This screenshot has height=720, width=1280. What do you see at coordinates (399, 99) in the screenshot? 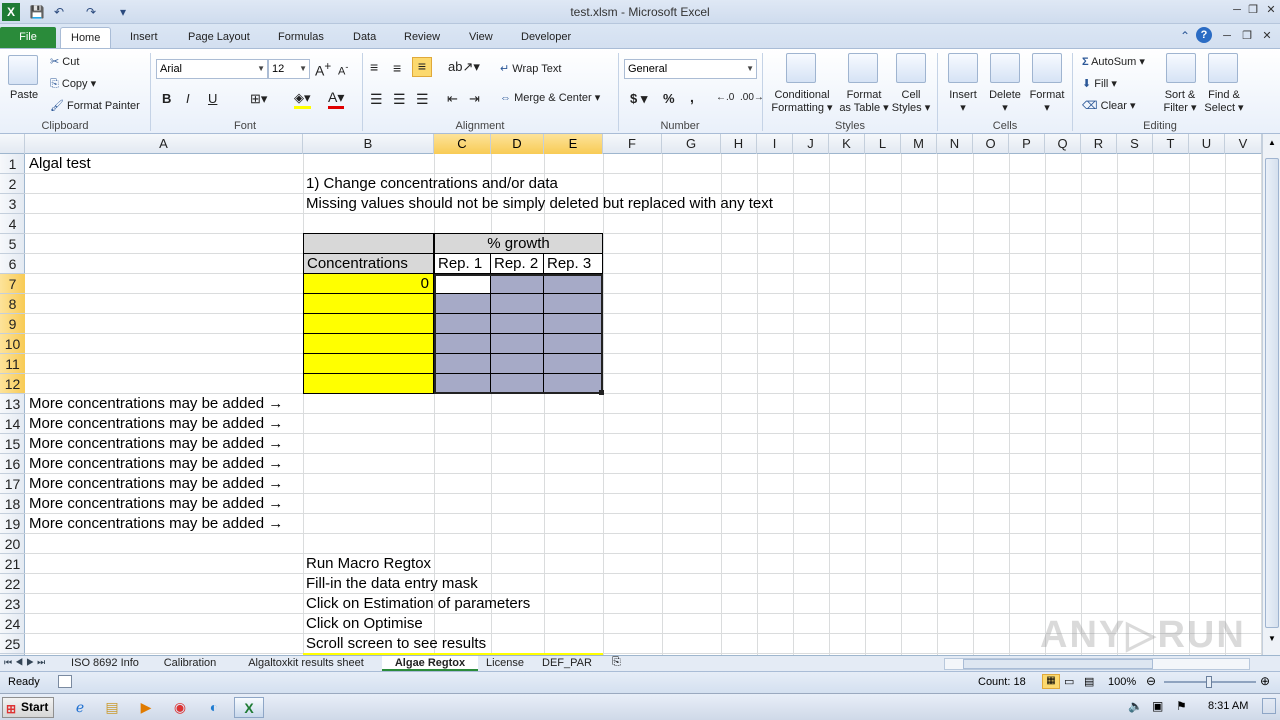
I see `align-center-icon: ☰` at bounding box center [399, 99].